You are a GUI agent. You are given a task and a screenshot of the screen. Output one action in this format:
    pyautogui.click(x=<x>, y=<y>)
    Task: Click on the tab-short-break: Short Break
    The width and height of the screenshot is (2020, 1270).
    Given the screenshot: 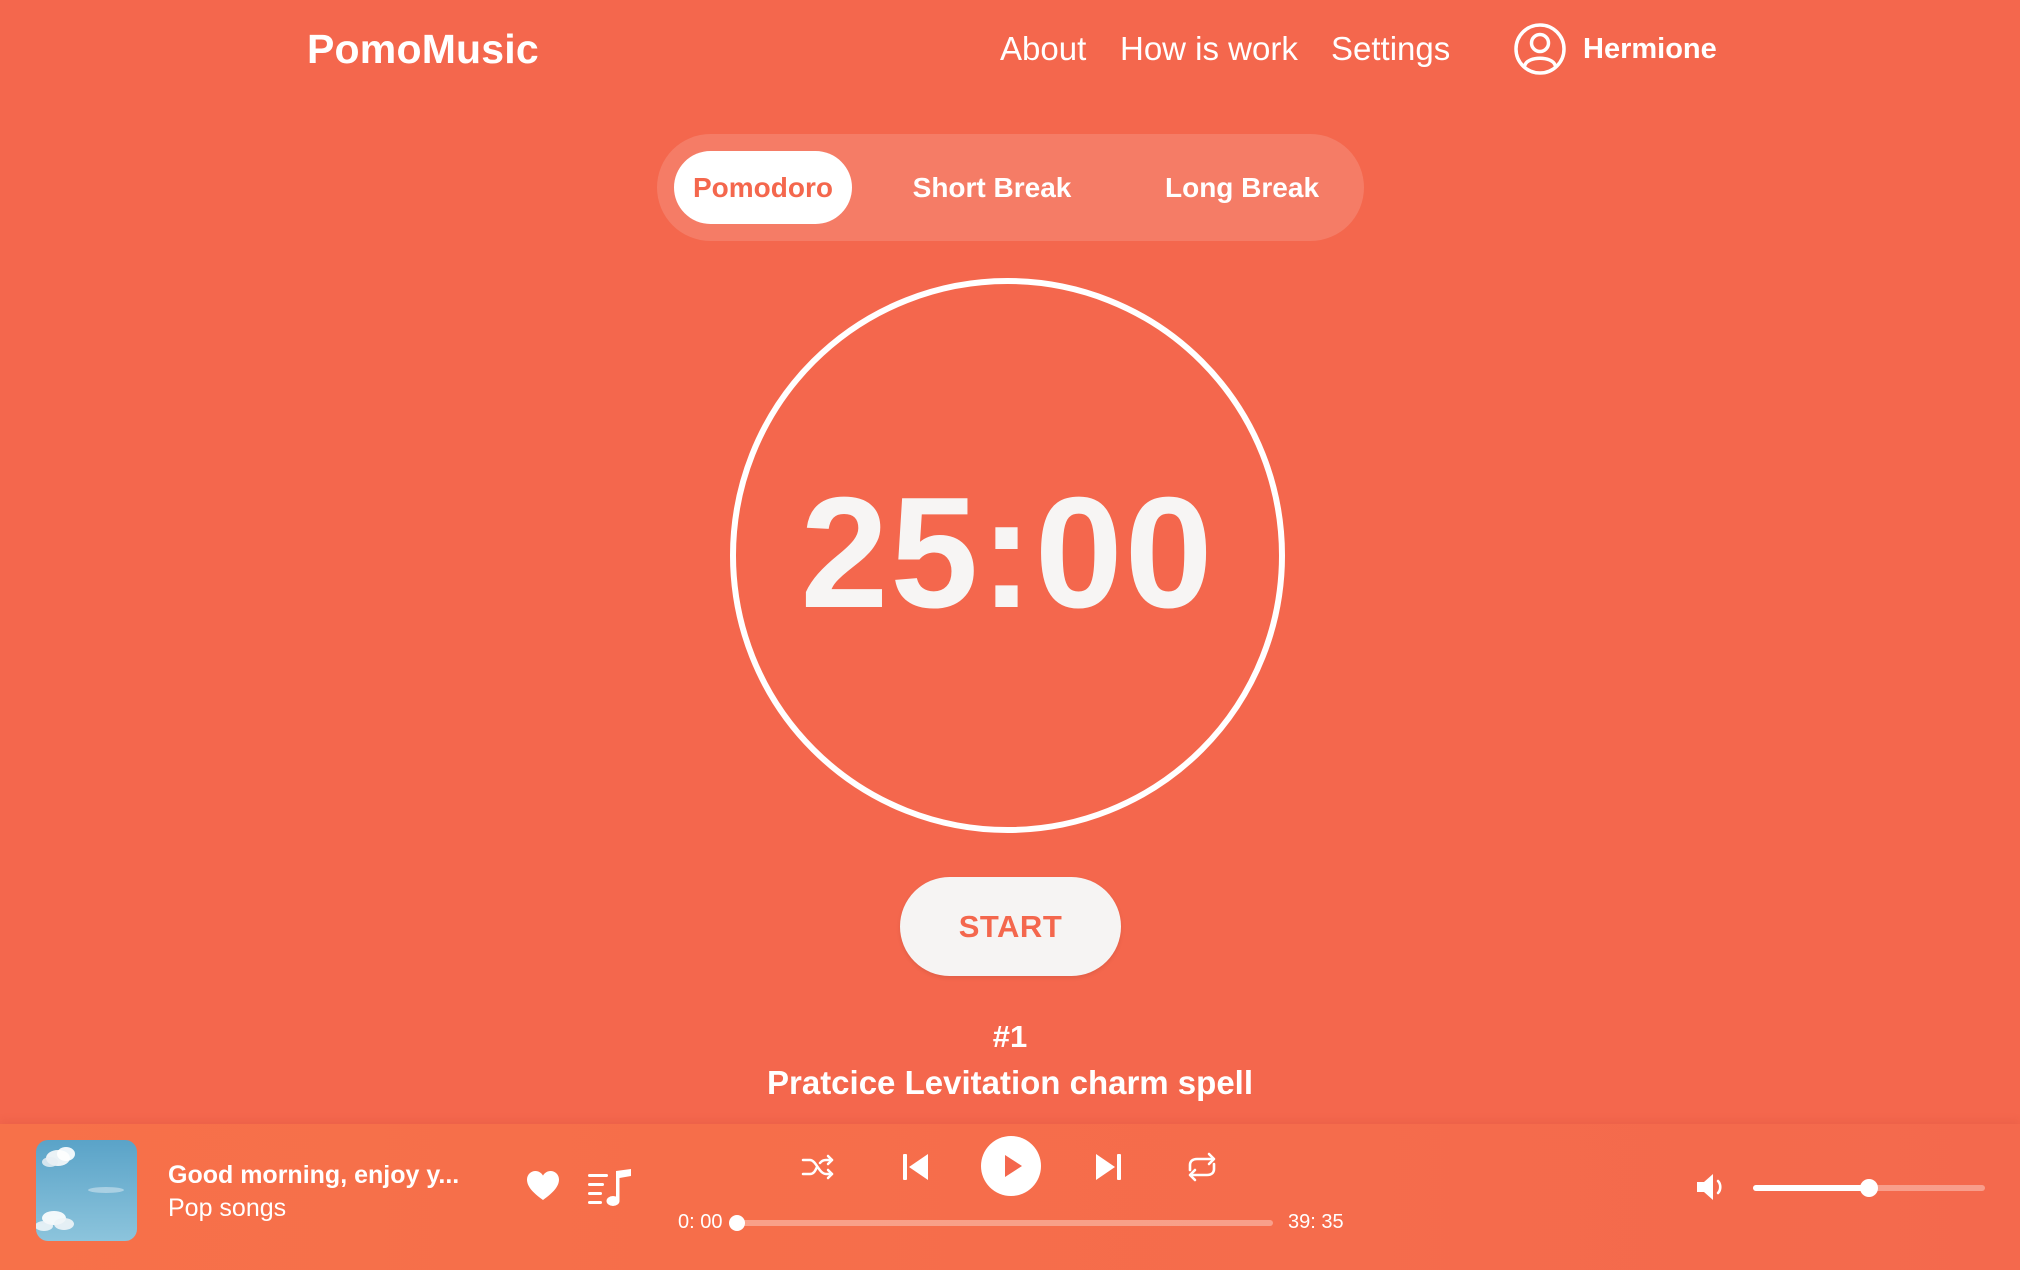 What is the action you would take?
    pyautogui.click(x=992, y=187)
    